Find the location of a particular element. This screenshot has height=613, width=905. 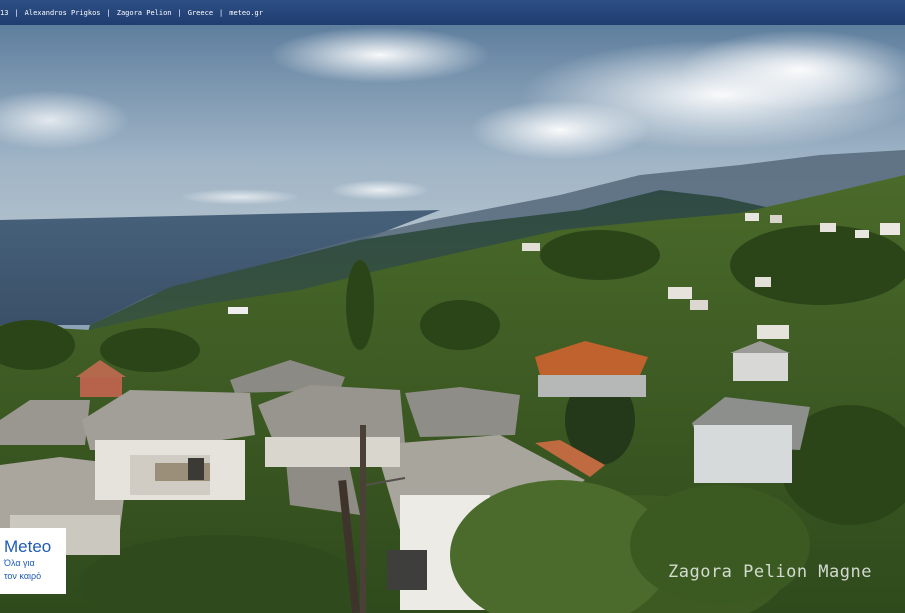

location-watermark: Zagora Pelion Magne is located at coordinates (770, 572).